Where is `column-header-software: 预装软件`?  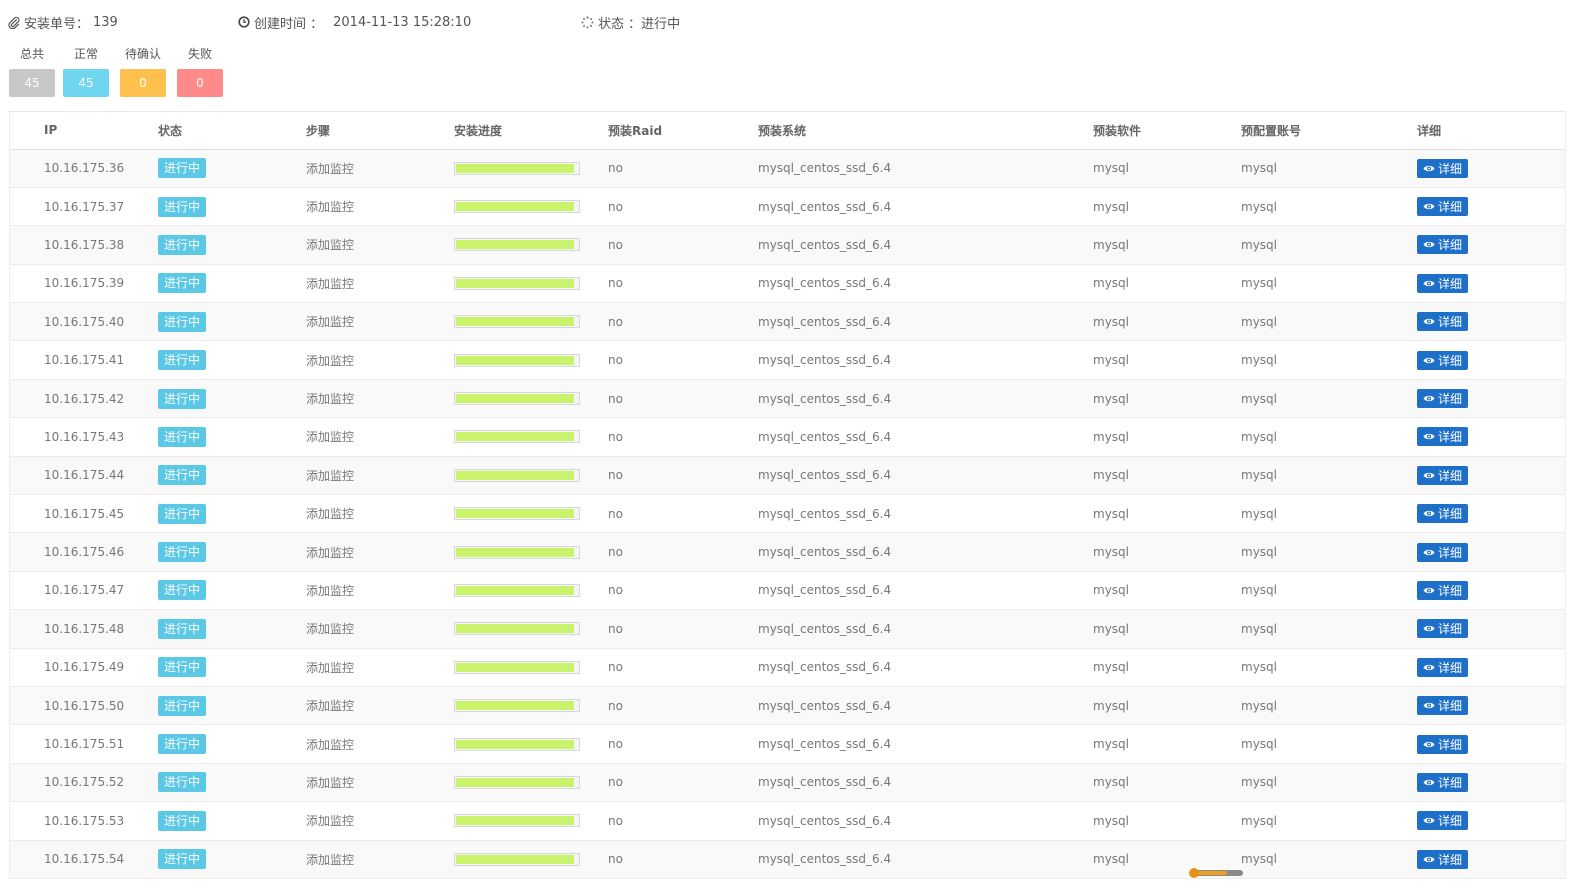 column-header-software: 预装软件 is located at coordinates (1167, 131).